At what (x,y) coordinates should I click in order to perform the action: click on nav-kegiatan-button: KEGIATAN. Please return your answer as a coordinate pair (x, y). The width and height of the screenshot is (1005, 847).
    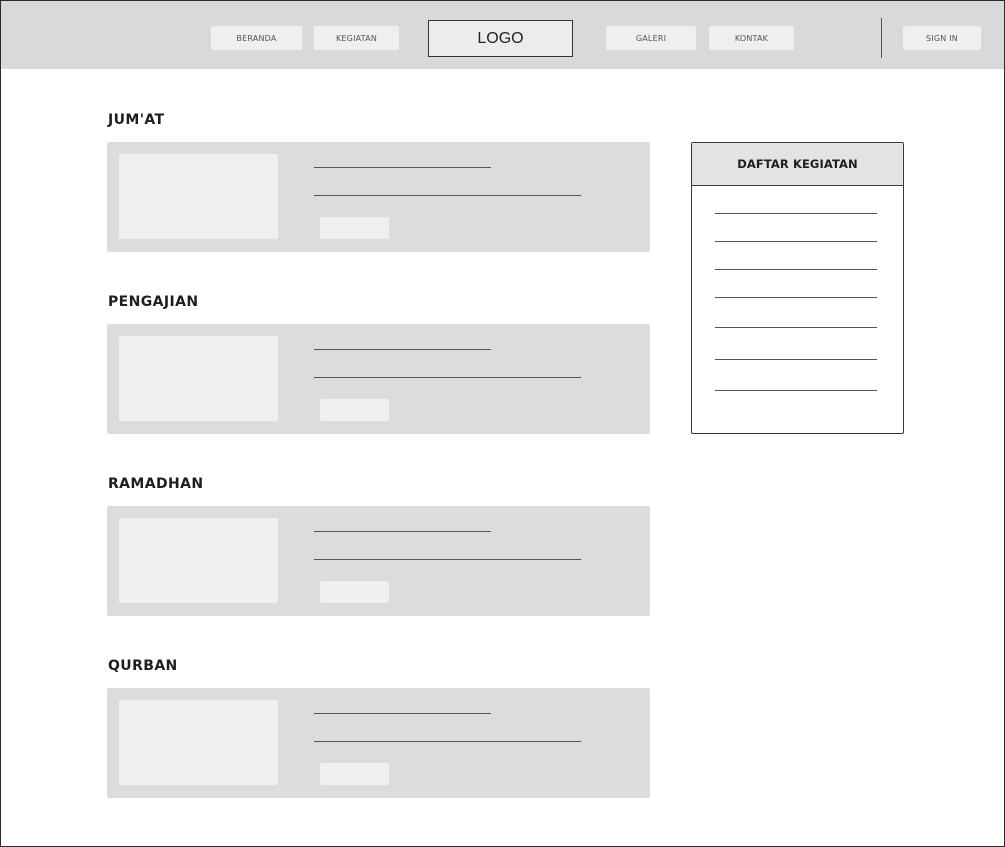
    Looking at the image, I should click on (356, 38).